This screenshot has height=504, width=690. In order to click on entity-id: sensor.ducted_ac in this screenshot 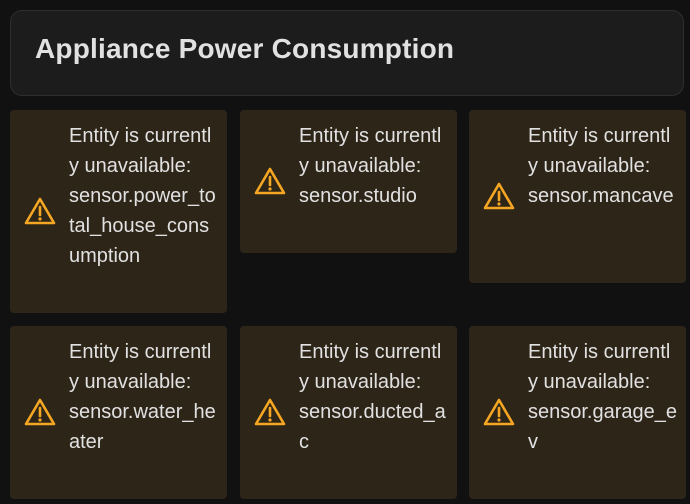, I will do `click(372, 427)`.